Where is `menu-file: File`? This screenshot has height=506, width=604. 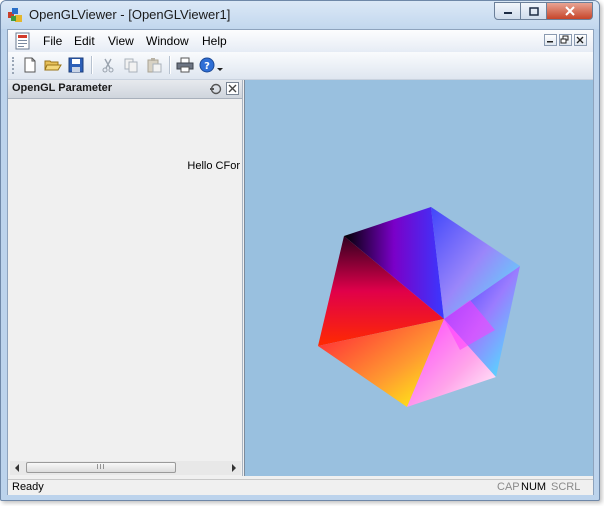
menu-file: File is located at coordinates (52, 41).